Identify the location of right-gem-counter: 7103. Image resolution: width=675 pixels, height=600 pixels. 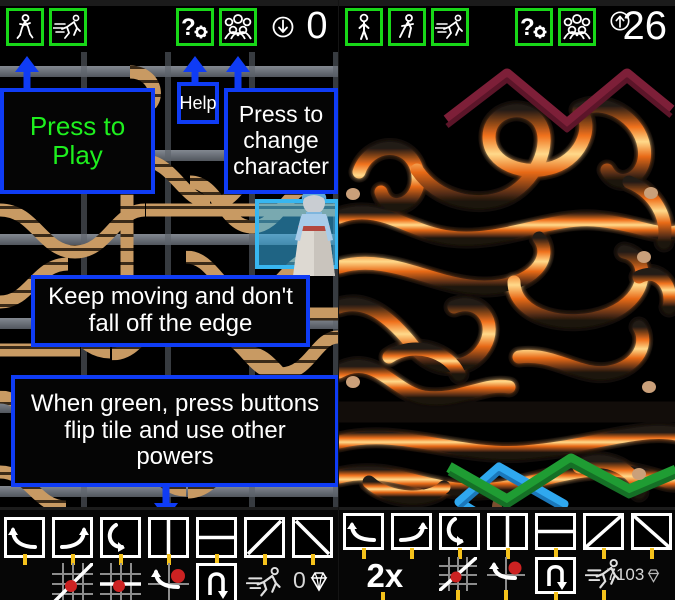
(634, 575).